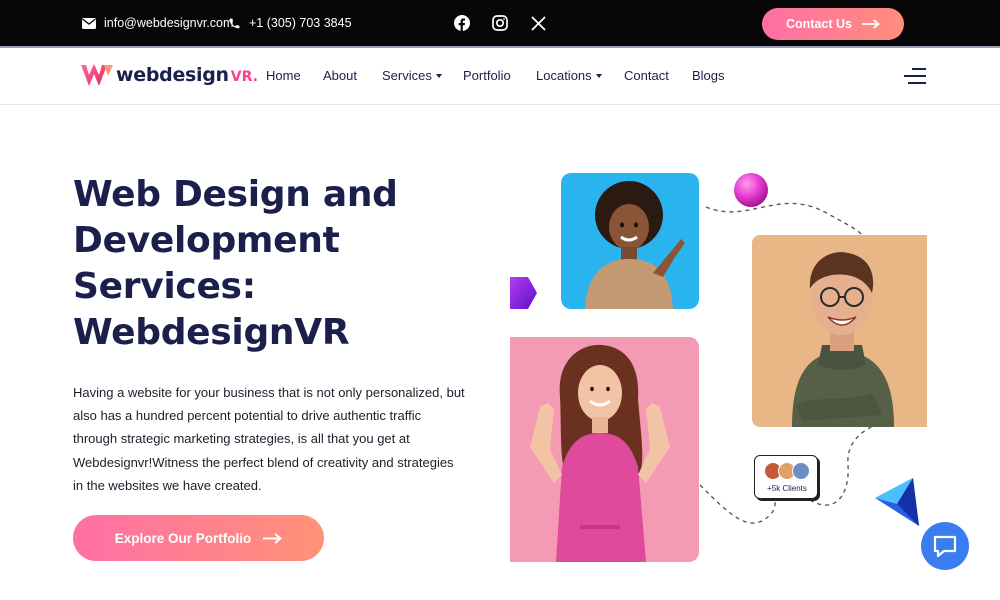 The image size is (1000, 600). Describe the element at coordinates (167, 485) in the screenshot. I see `hero-description-line: in the websites we have created.` at that location.